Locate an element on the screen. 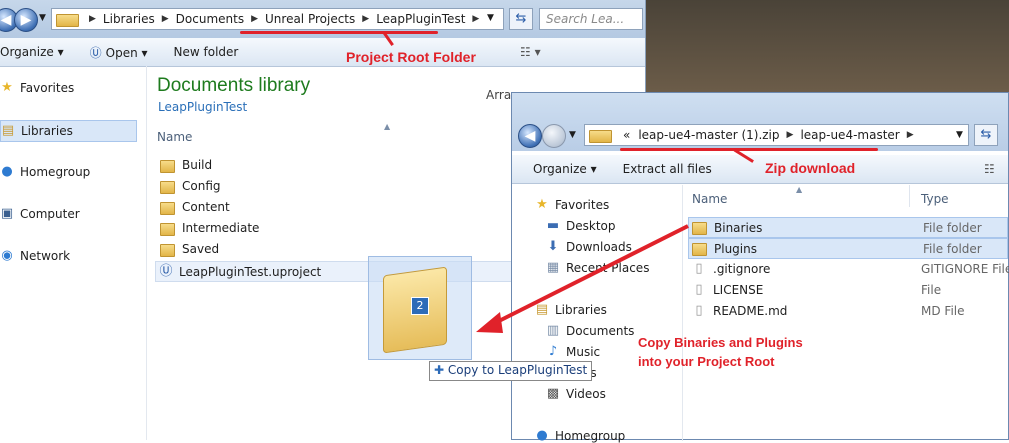 The width and height of the screenshot is (1009, 443). arrow-head is located at coordinates (489, 322).